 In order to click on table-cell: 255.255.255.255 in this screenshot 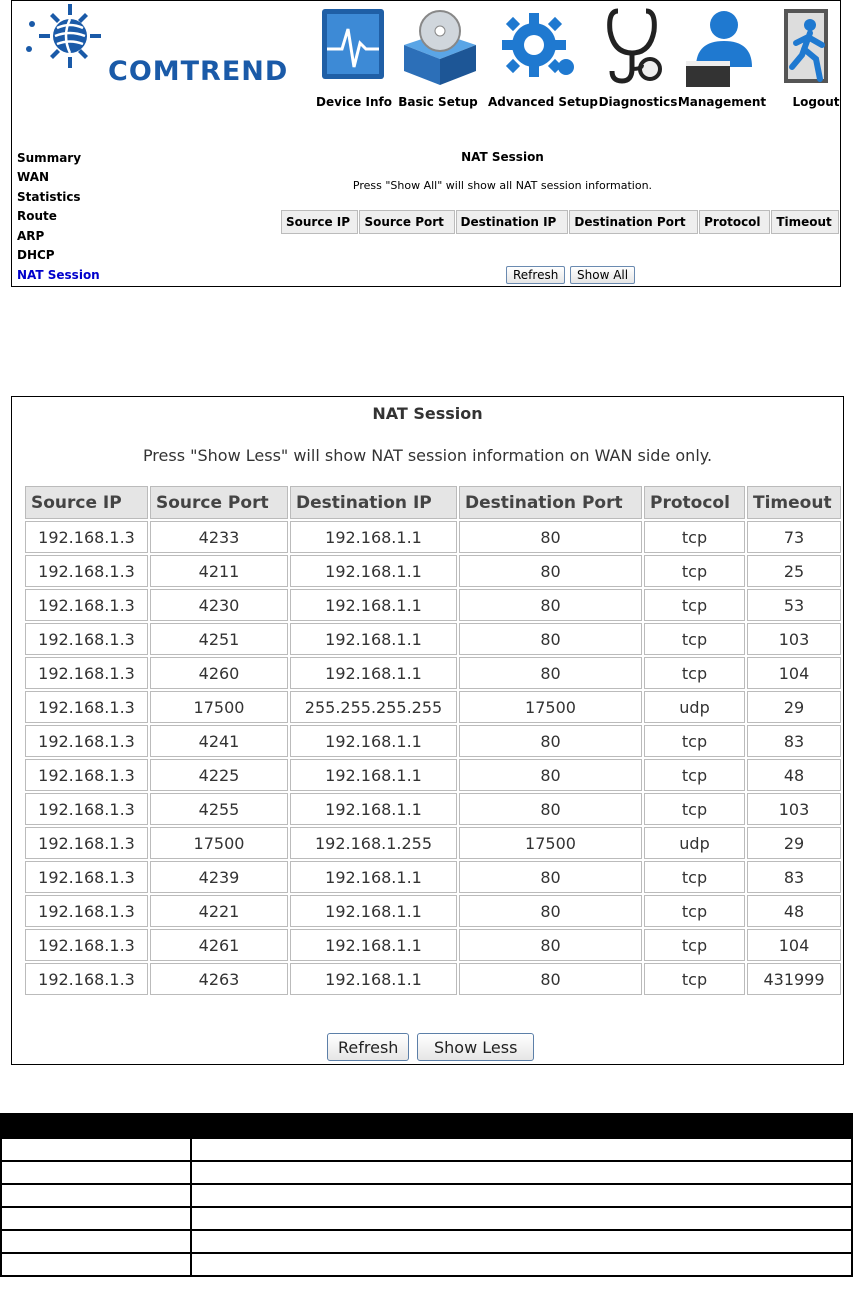, I will do `click(373, 707)`.